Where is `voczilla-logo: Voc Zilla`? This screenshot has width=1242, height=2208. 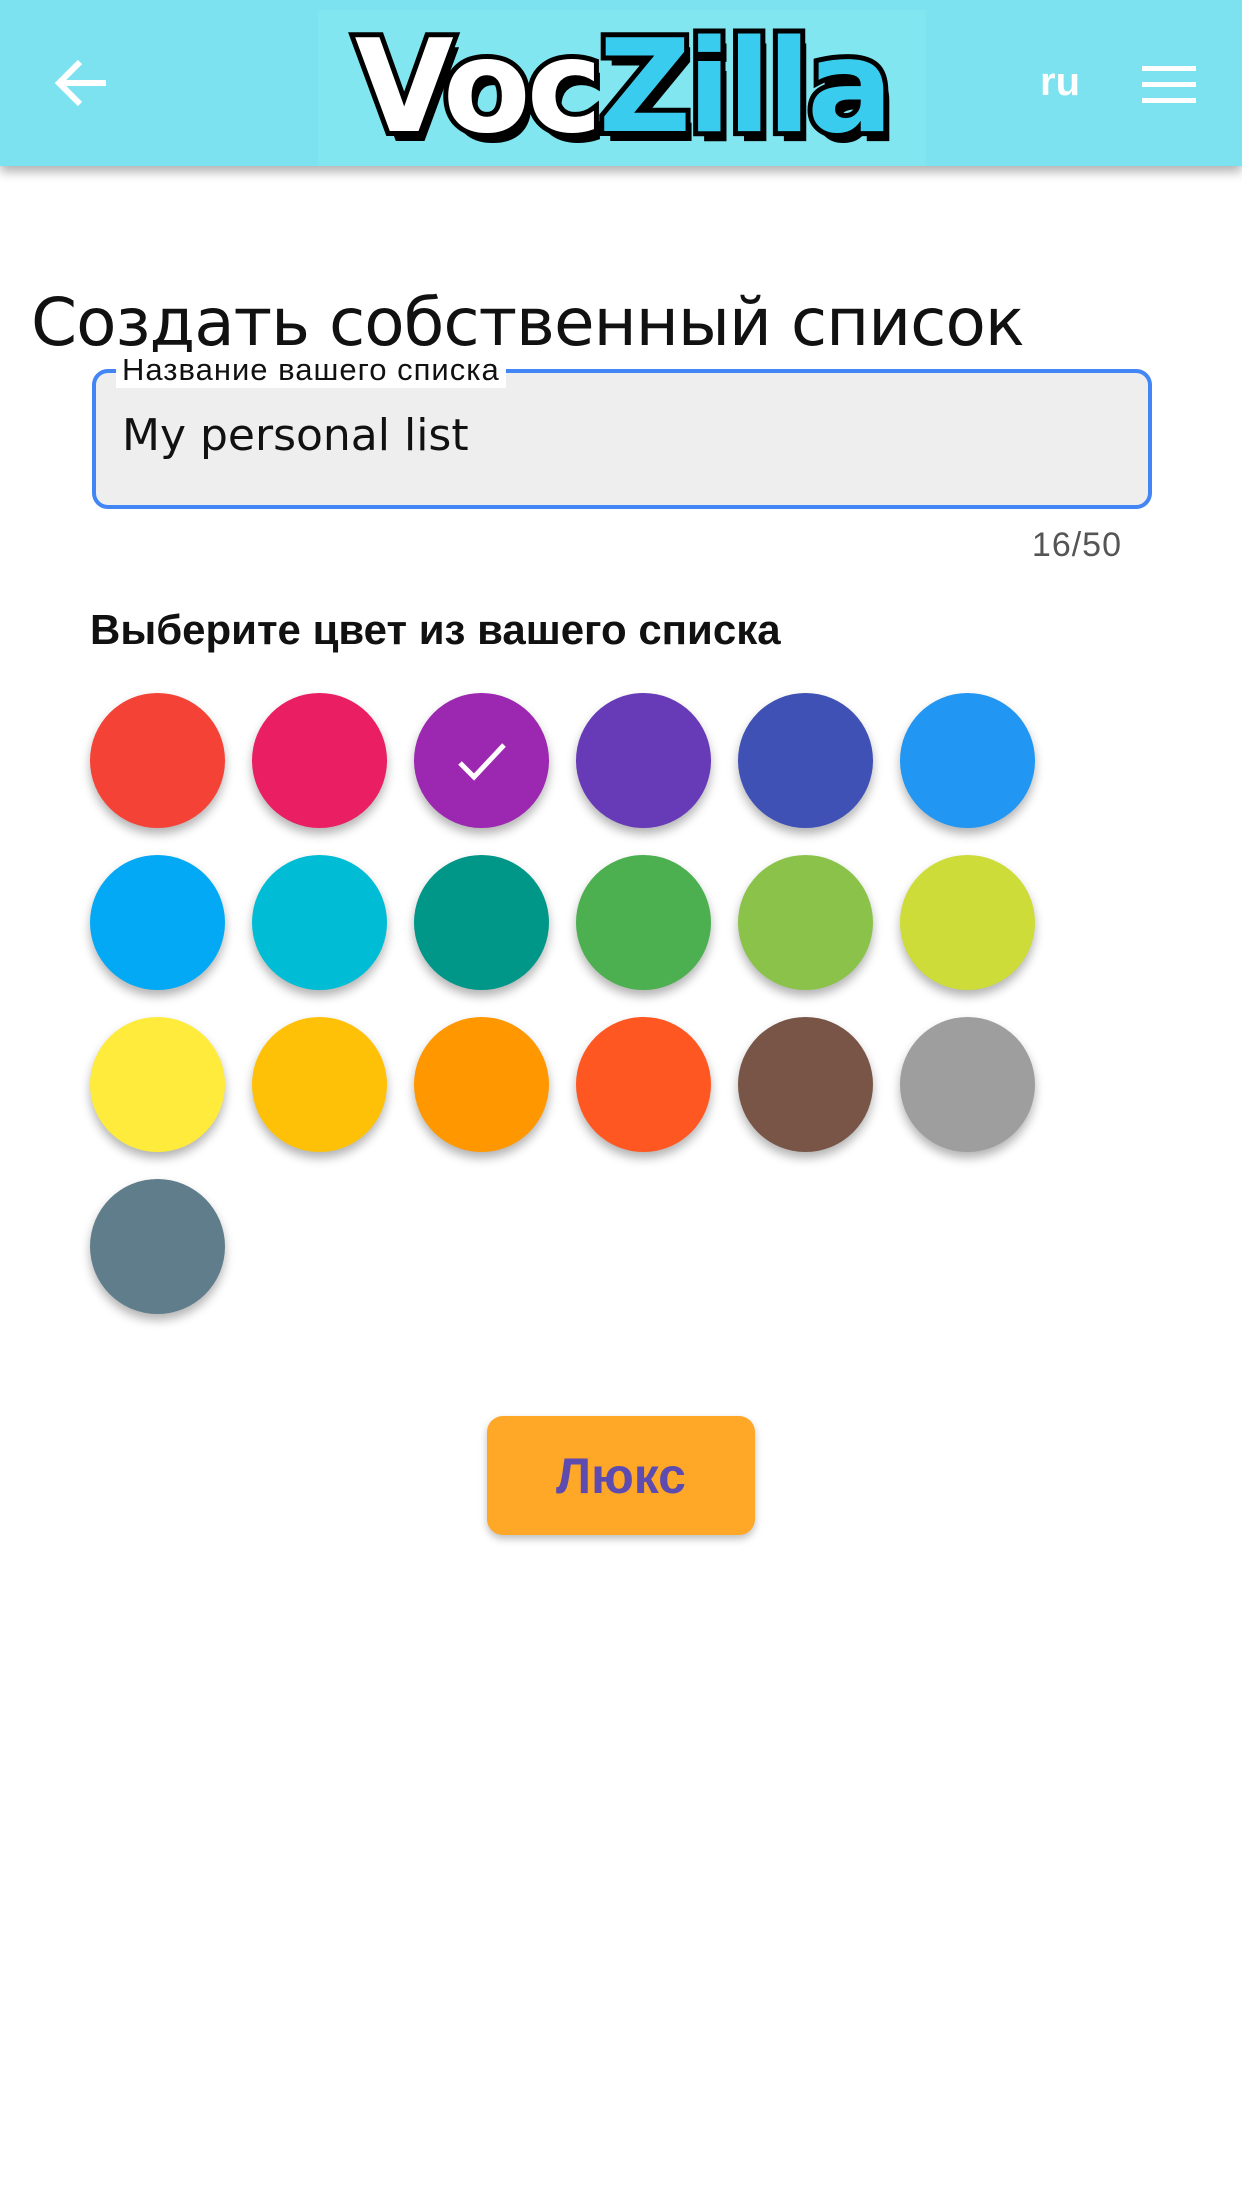 voczilla-logo: Voc Zilla is located at coordinates (622, 88).